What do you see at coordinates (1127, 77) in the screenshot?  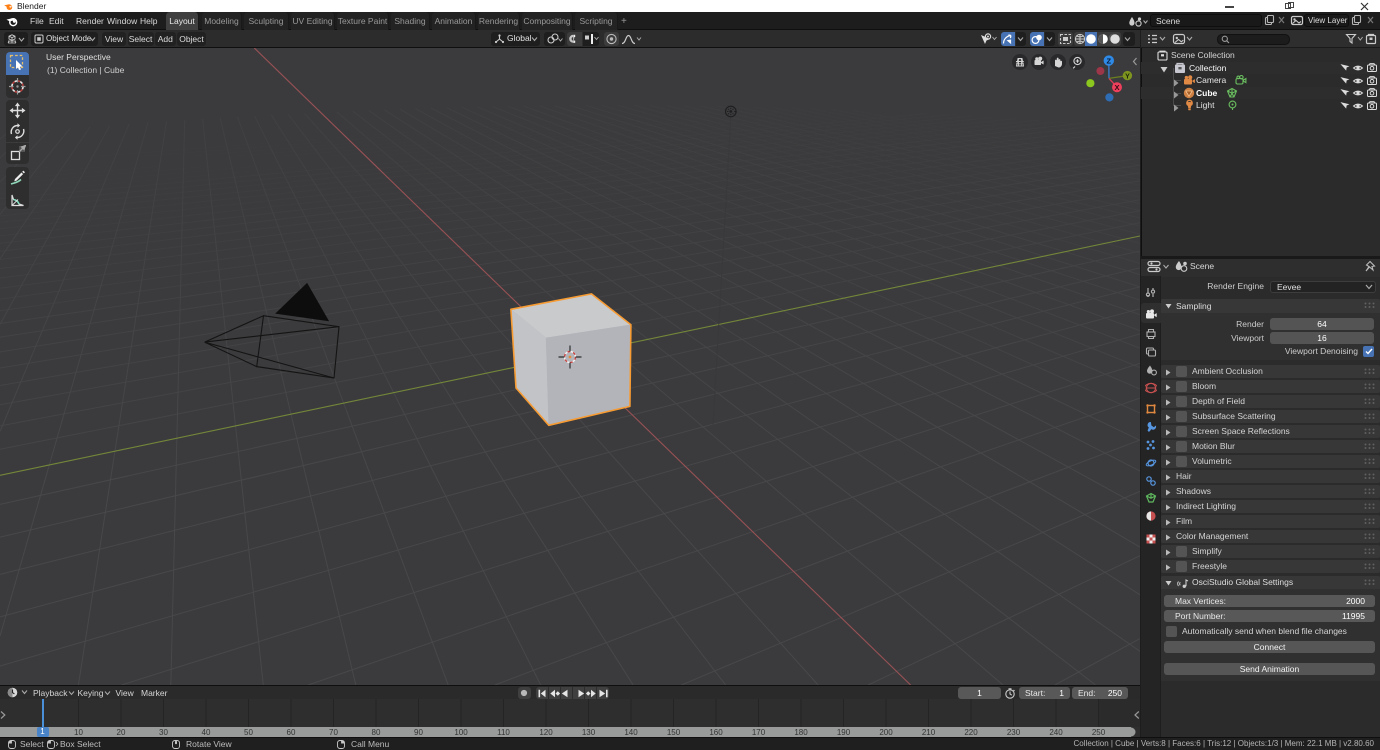 I see `svg-text: Y` at bounding box center [1127, 77].